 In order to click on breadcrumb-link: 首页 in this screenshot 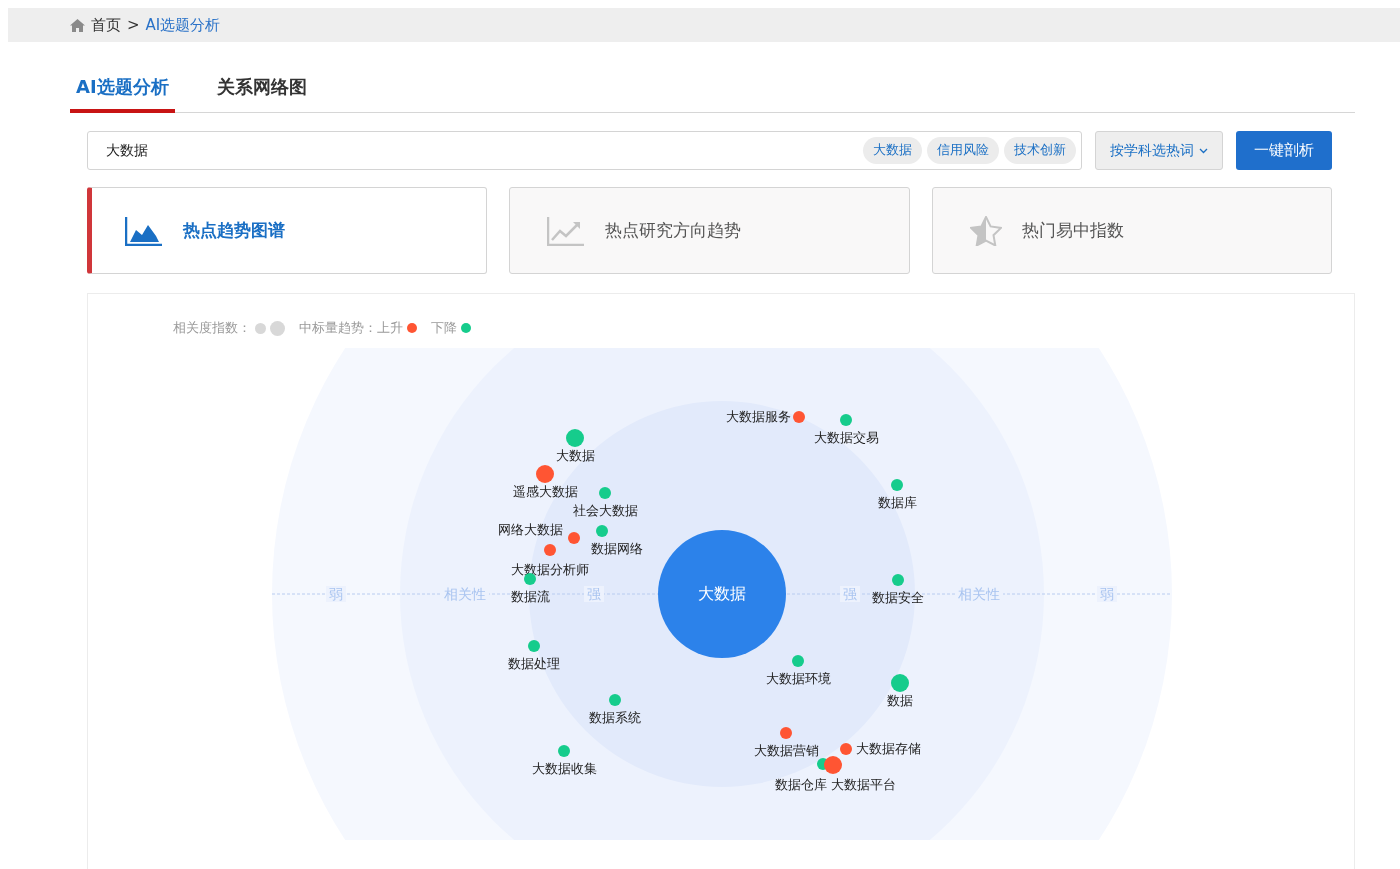, I will do `click(106, 25)`.